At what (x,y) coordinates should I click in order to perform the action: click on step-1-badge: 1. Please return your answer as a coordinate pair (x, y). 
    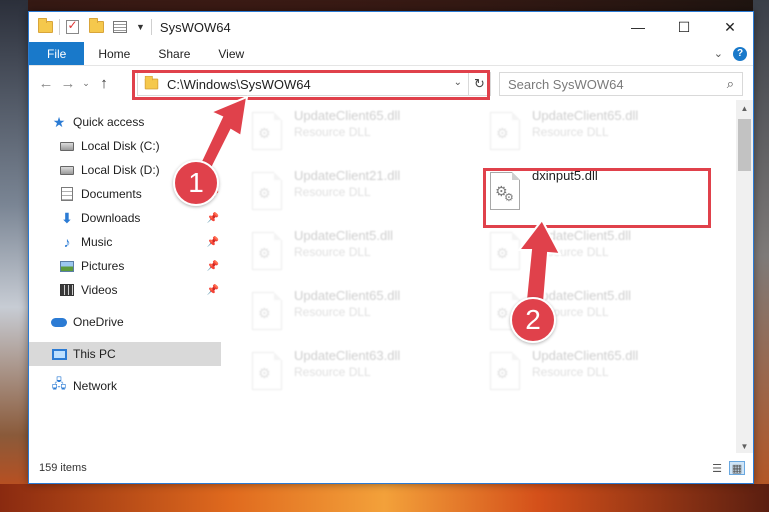
    Looking at the image, I should click on (196, 183).